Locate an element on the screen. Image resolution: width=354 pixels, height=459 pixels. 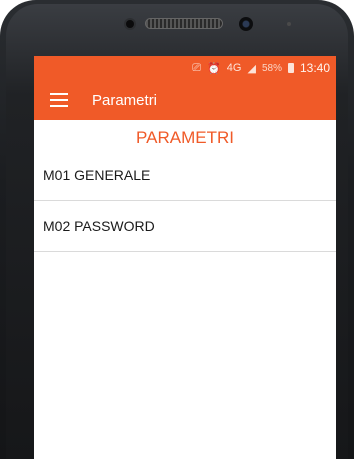
app-title: Parametri is located at coordinates (125, 100).